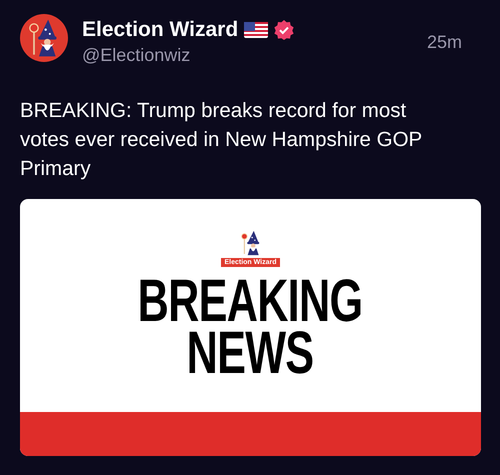  What do you see at coordinates (247, 55) in the screenshot?
I see `author-handle: @Electionwiz` at bounding box center [247, 55].